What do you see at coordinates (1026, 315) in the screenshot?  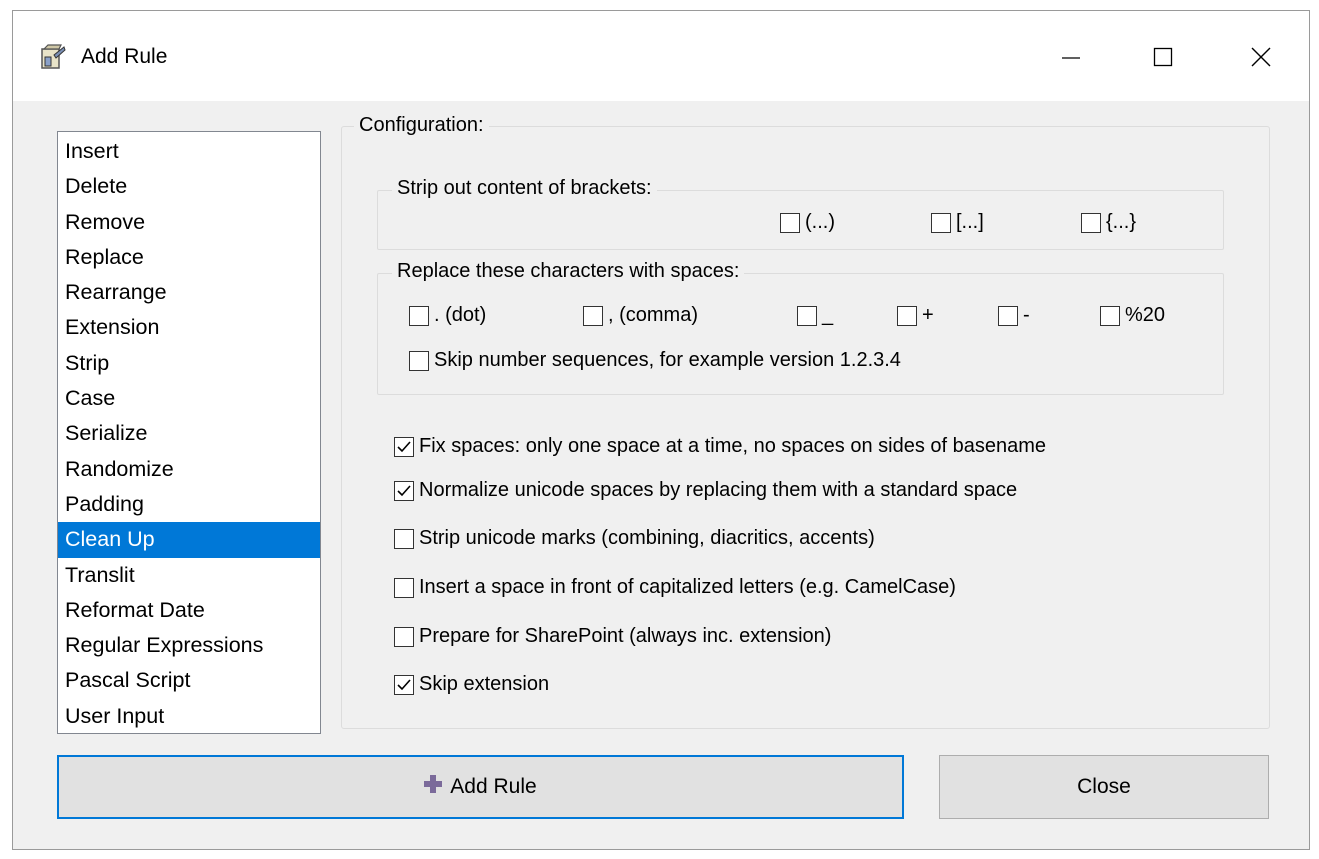 I see `checkbox-label: -` at bounding box center [1026, 315].